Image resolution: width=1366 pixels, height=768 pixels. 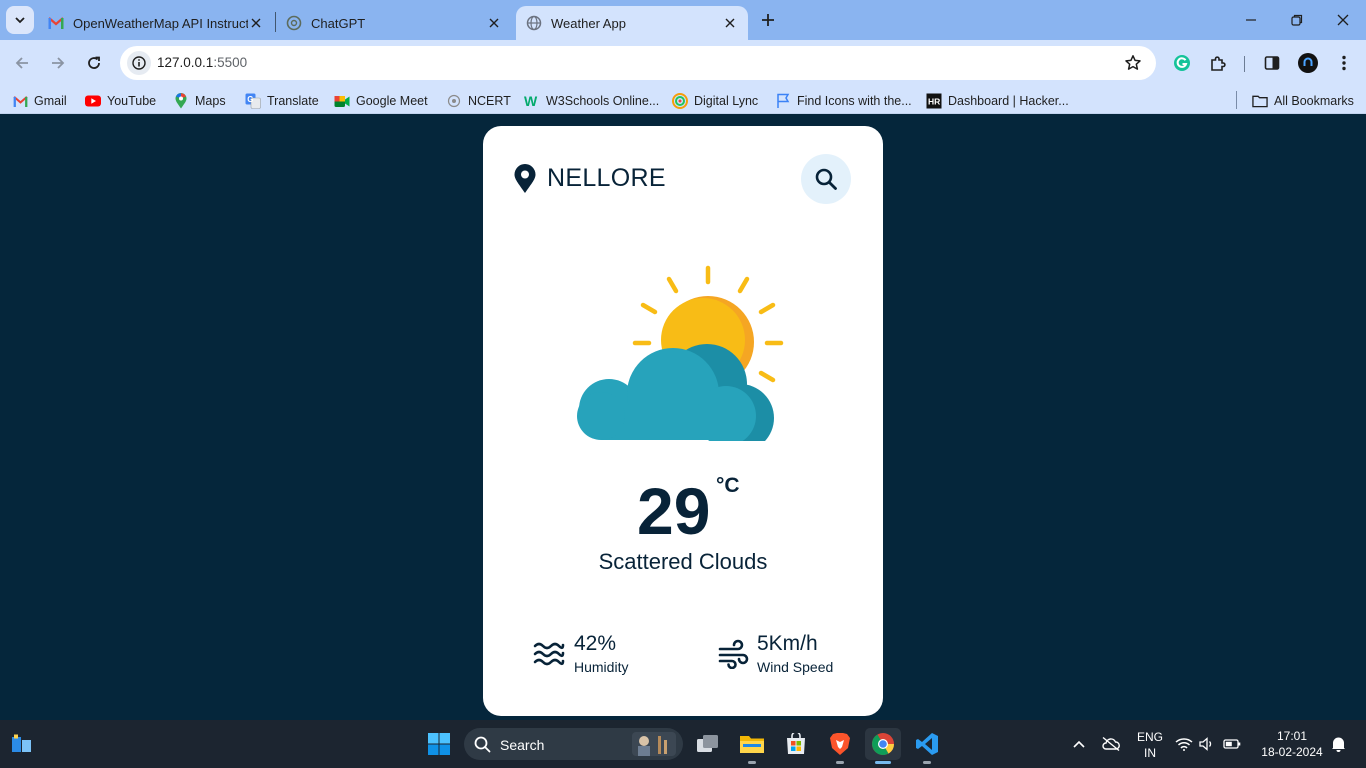 I want to click on chrome-button, so click(x=883, y=746).